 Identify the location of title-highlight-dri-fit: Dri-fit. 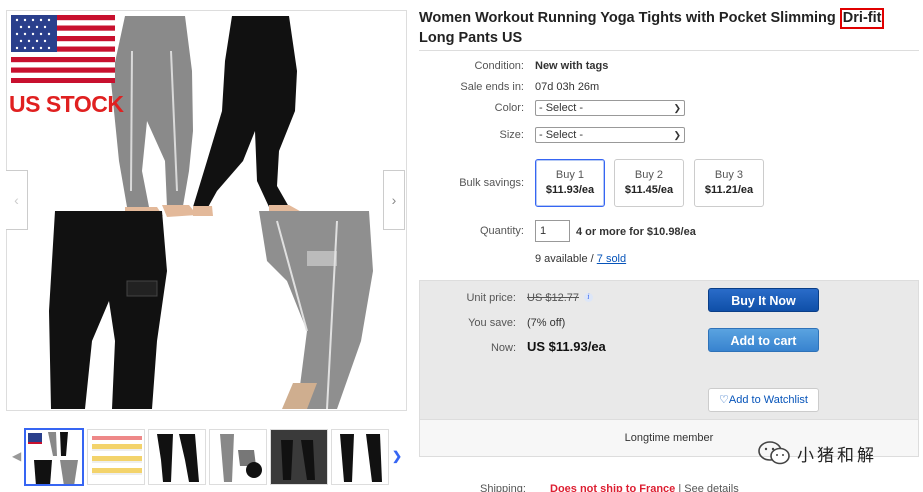
(862, 18).